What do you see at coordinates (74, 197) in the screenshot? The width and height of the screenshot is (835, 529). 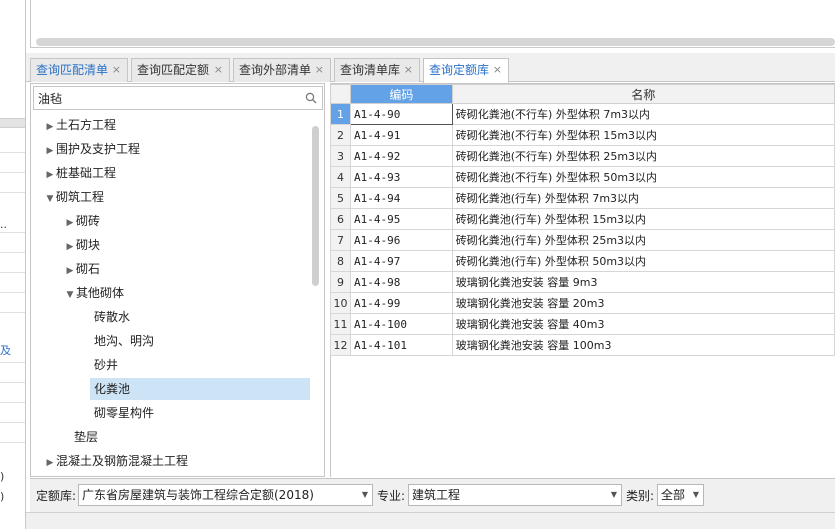 I see `tree-node: ▼ 砌筑工程` at bounding box center [74, 197].